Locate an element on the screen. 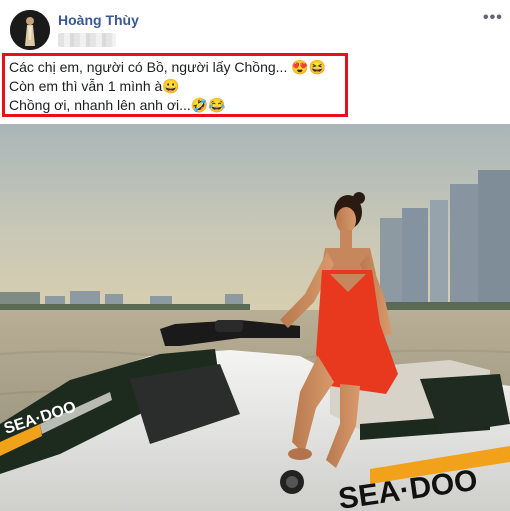 Image resolution: width=510 pixels, height=511 pixels. post-timestamp-redacted is located at coordinates (87, 40).